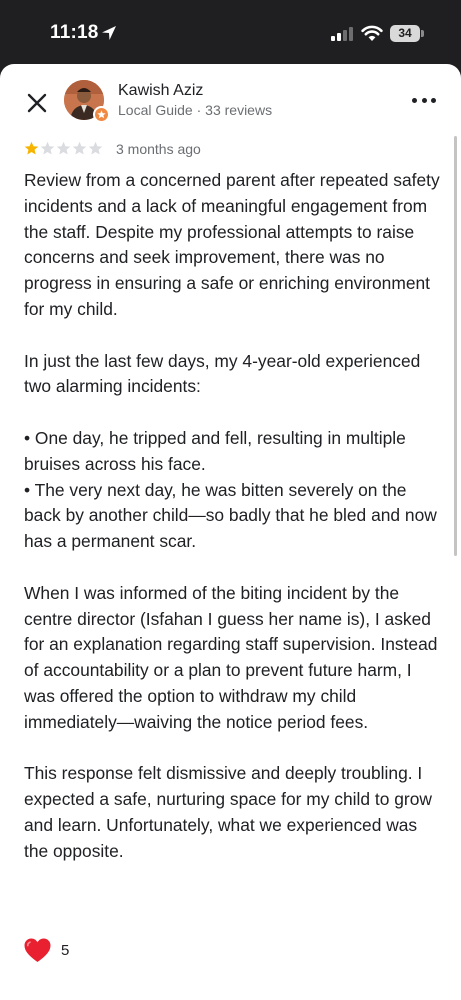 The width and height of the screenshot is (461, 1000). Describe the element at coordinates (87, 103) in the screenshot. I see `reviewer-avatar-button` at that location.